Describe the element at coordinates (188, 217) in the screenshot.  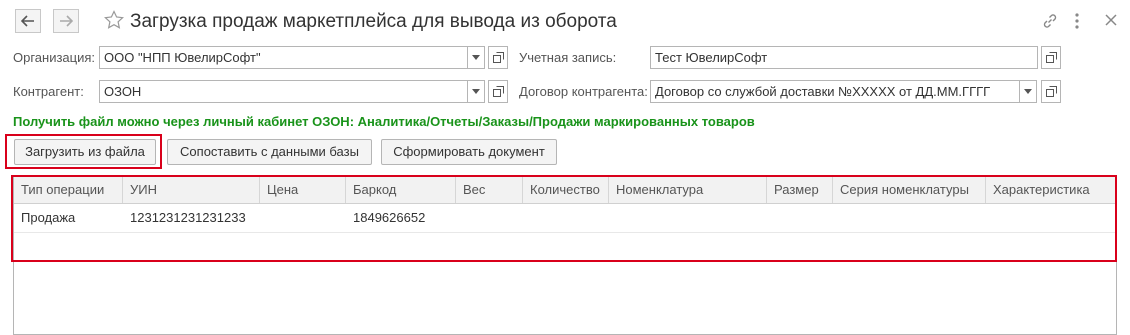
I see `table-cell: 1231231231231233` at that location.